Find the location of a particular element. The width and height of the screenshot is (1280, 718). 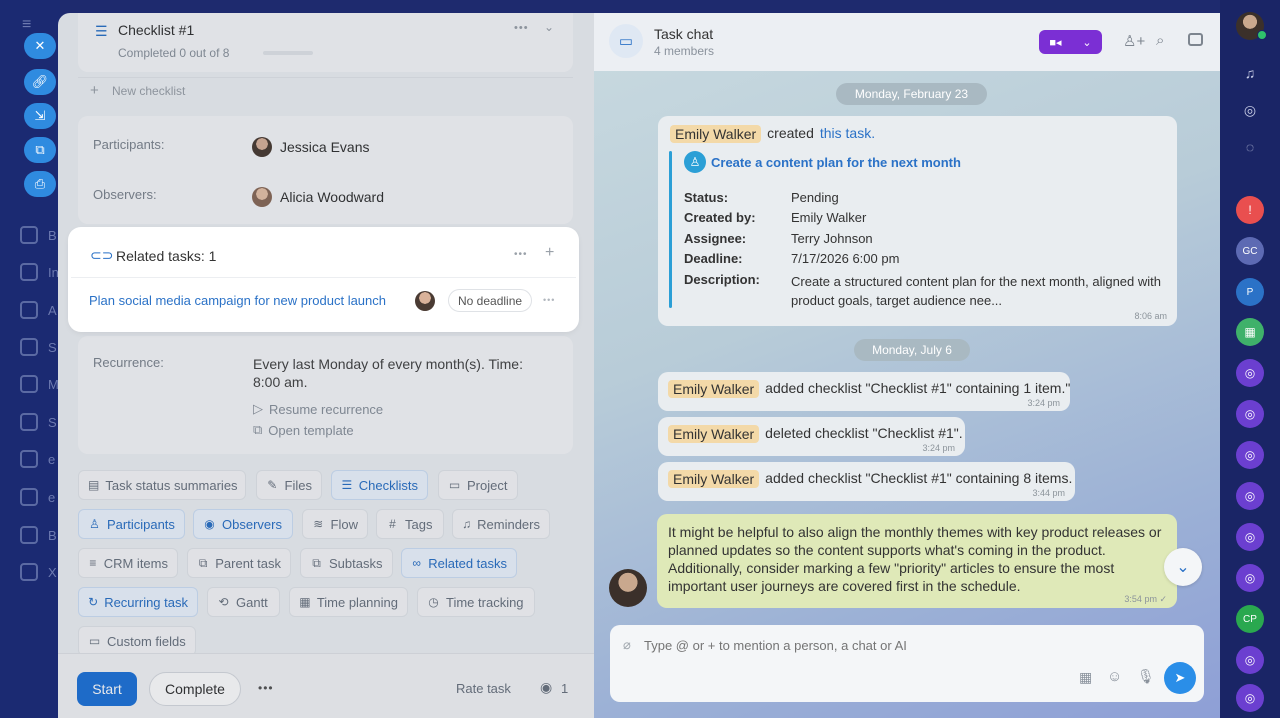

chip-flow: ≋ Flow is located at coordinates (335, 524).